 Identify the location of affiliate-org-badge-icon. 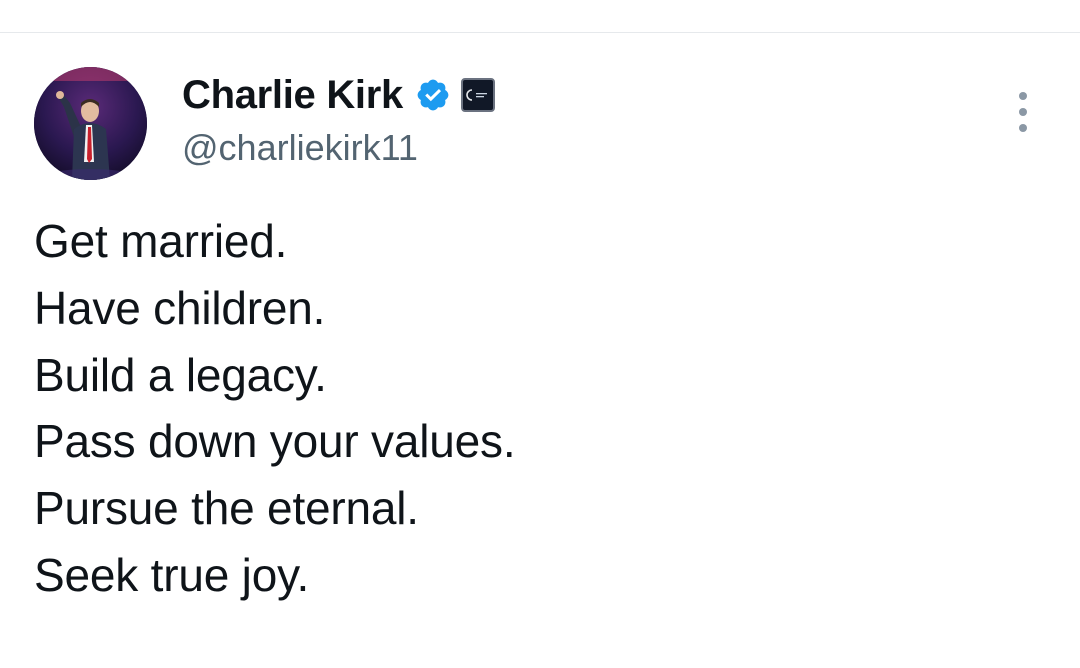
(477, 95).